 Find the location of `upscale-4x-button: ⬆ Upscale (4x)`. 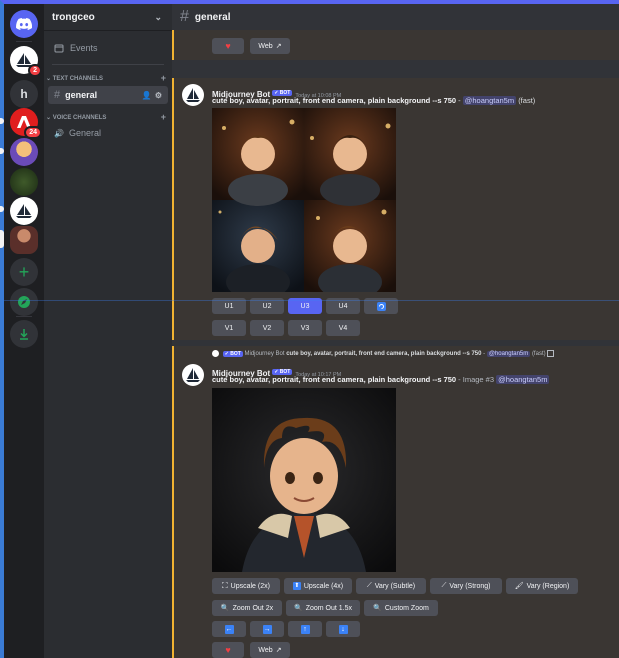

upscale-4x-button: ⬆ Upscale (4x) is located at coordinates (318, 586).